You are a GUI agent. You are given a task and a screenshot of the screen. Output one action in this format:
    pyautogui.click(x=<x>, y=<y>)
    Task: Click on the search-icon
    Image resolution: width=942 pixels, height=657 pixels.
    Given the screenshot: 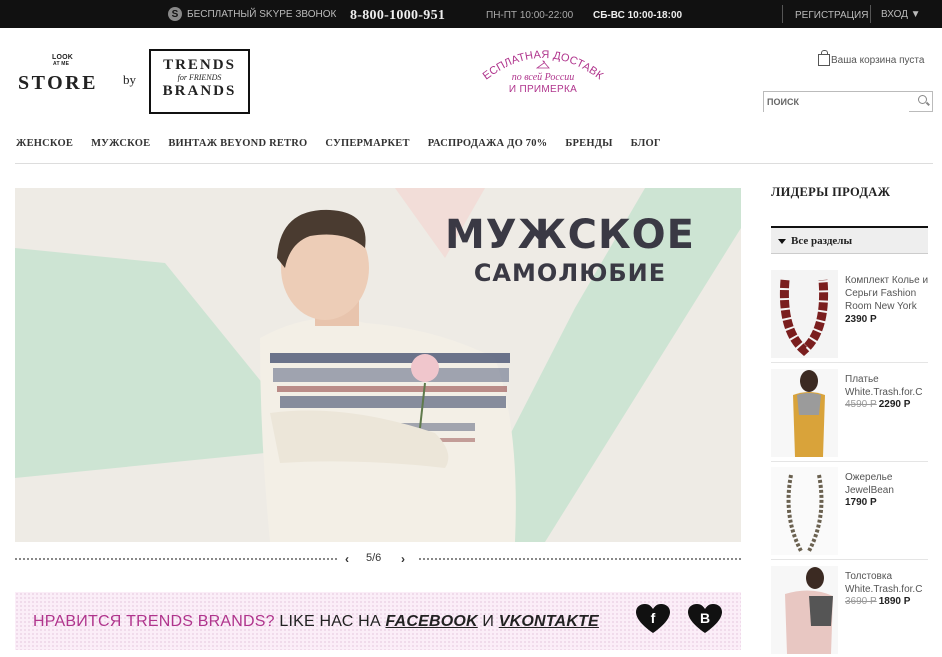 What is the action you would take?
    pyautogui.click(x=922, y=99)
    